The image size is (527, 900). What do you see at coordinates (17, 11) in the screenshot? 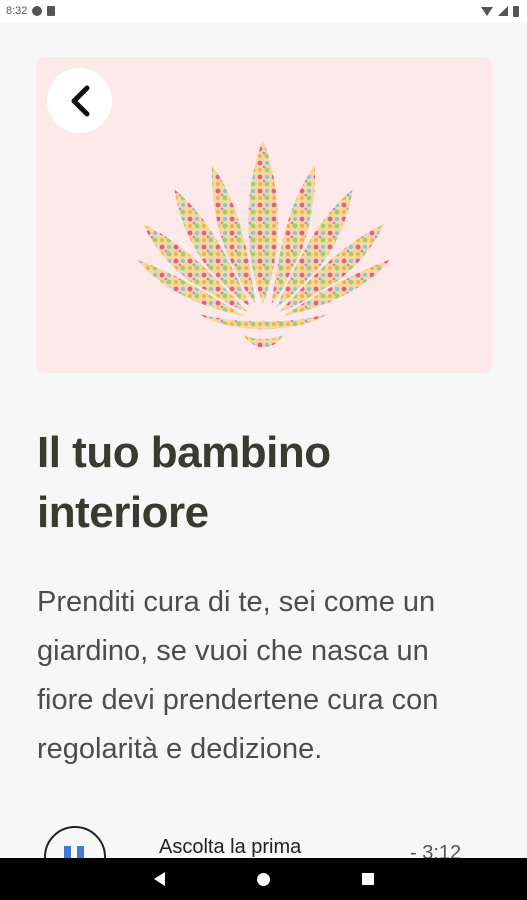
I see `status-time: 8:32` at bounding box center [17, 11].